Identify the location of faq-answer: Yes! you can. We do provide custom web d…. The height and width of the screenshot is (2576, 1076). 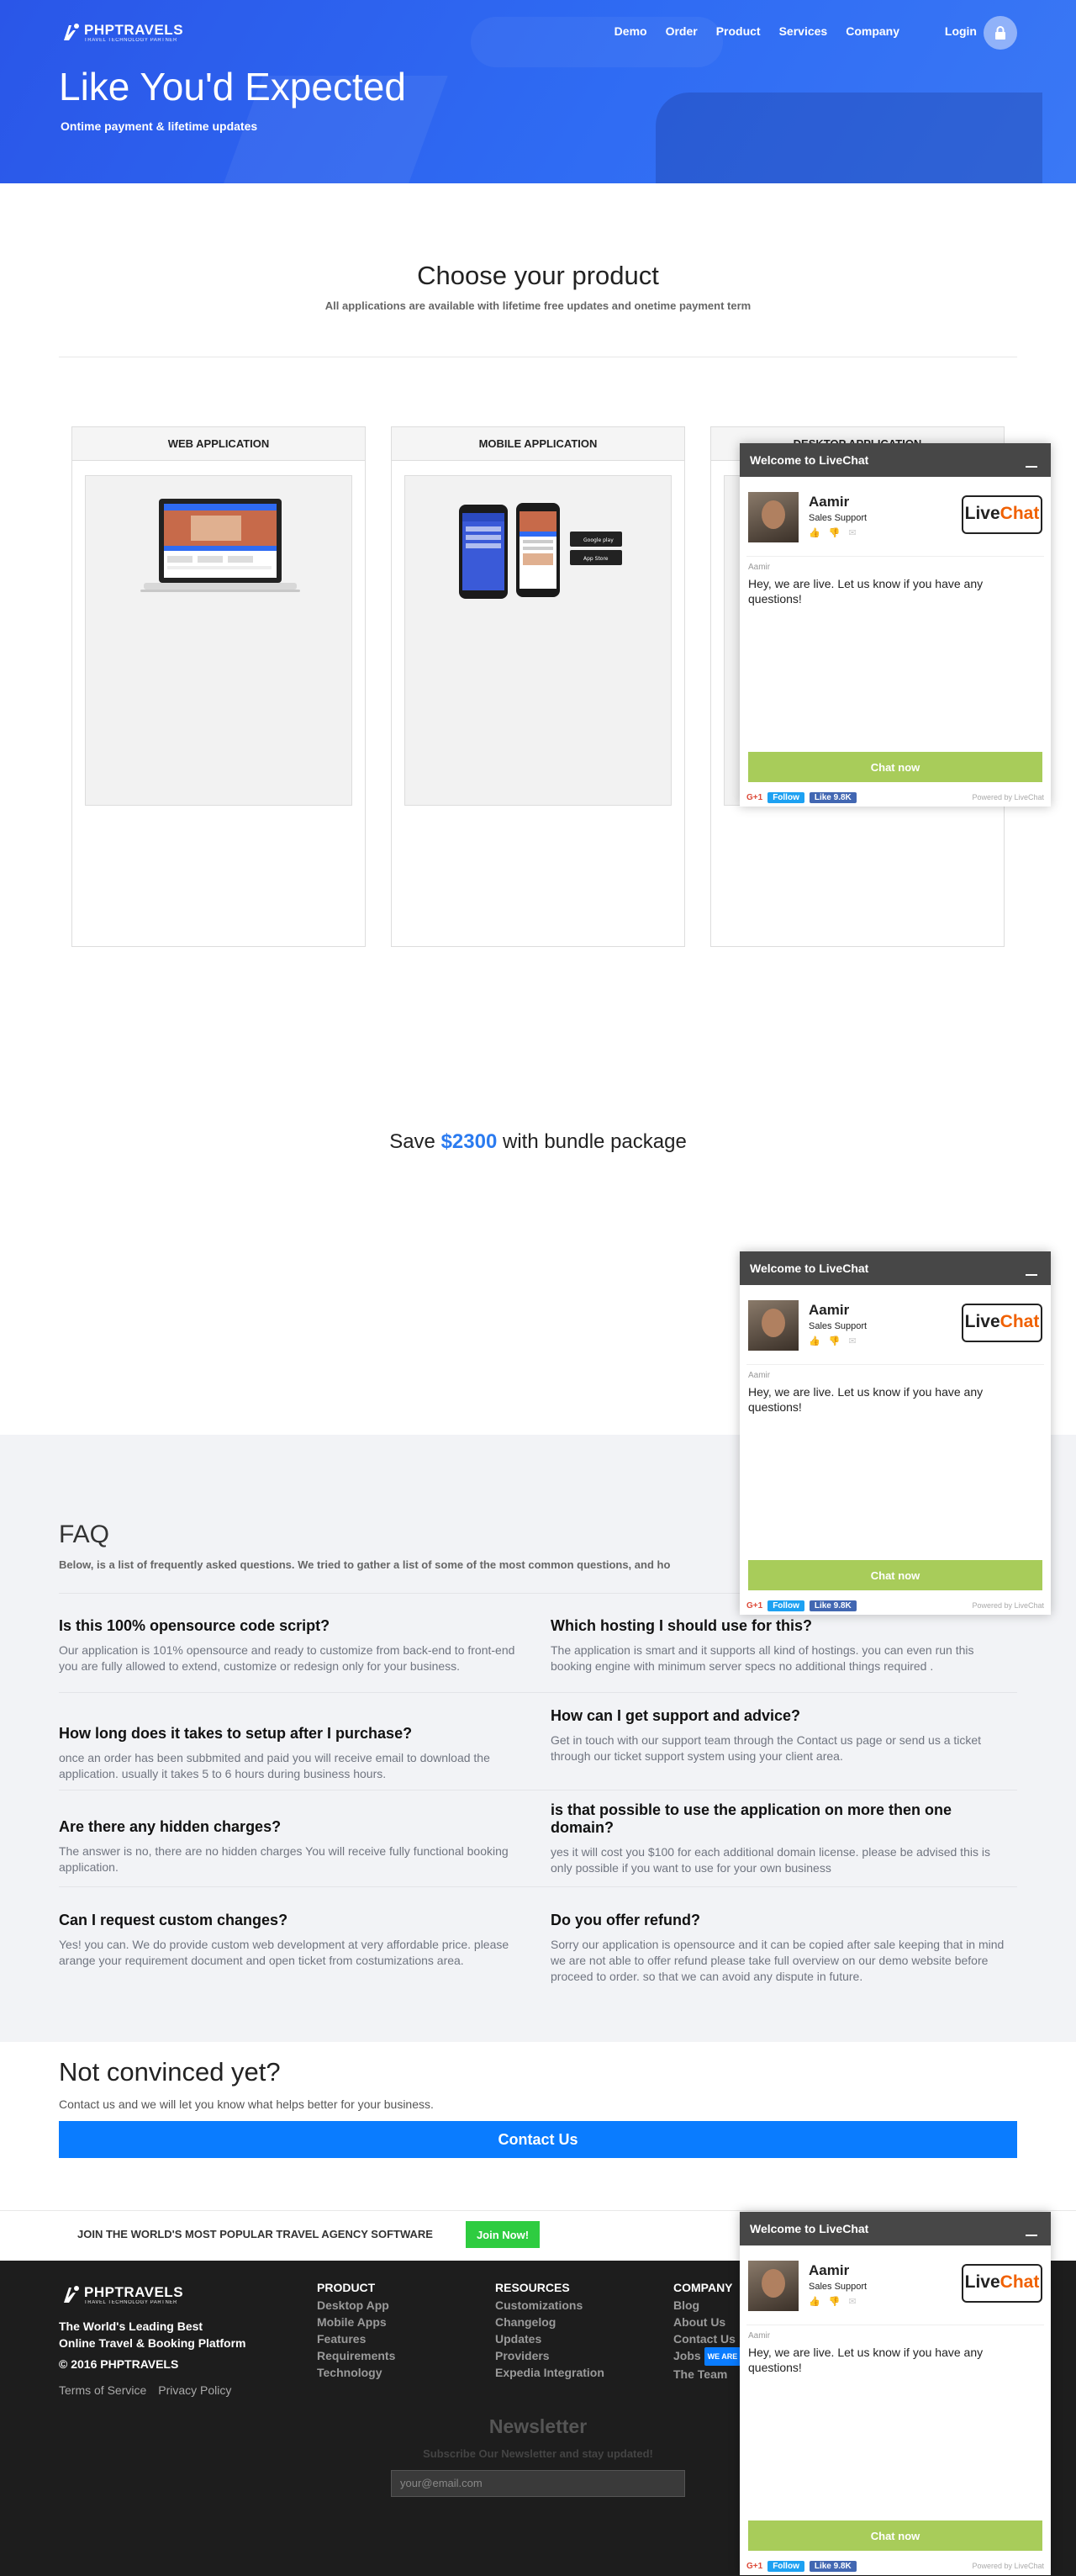
(284, 1952).